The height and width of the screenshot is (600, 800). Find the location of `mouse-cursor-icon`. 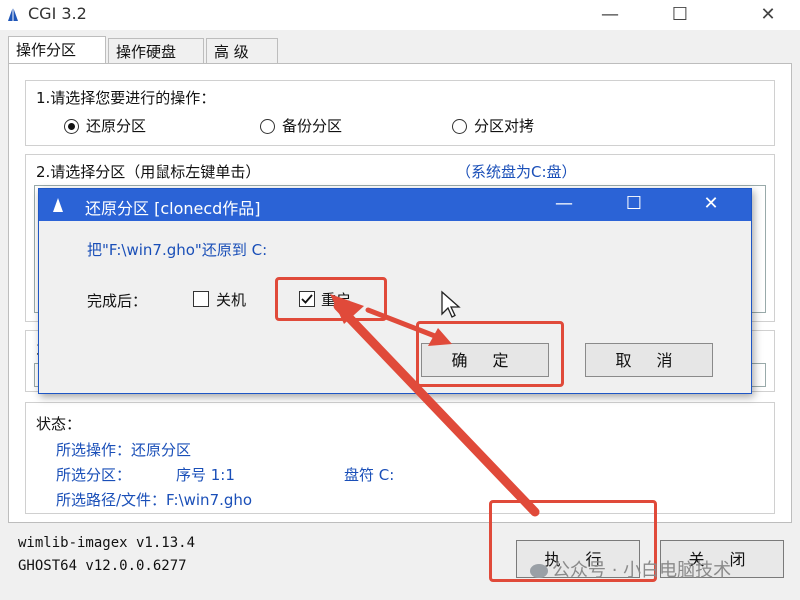

mouse-cursor-icon is located at coordinates (451, 304).